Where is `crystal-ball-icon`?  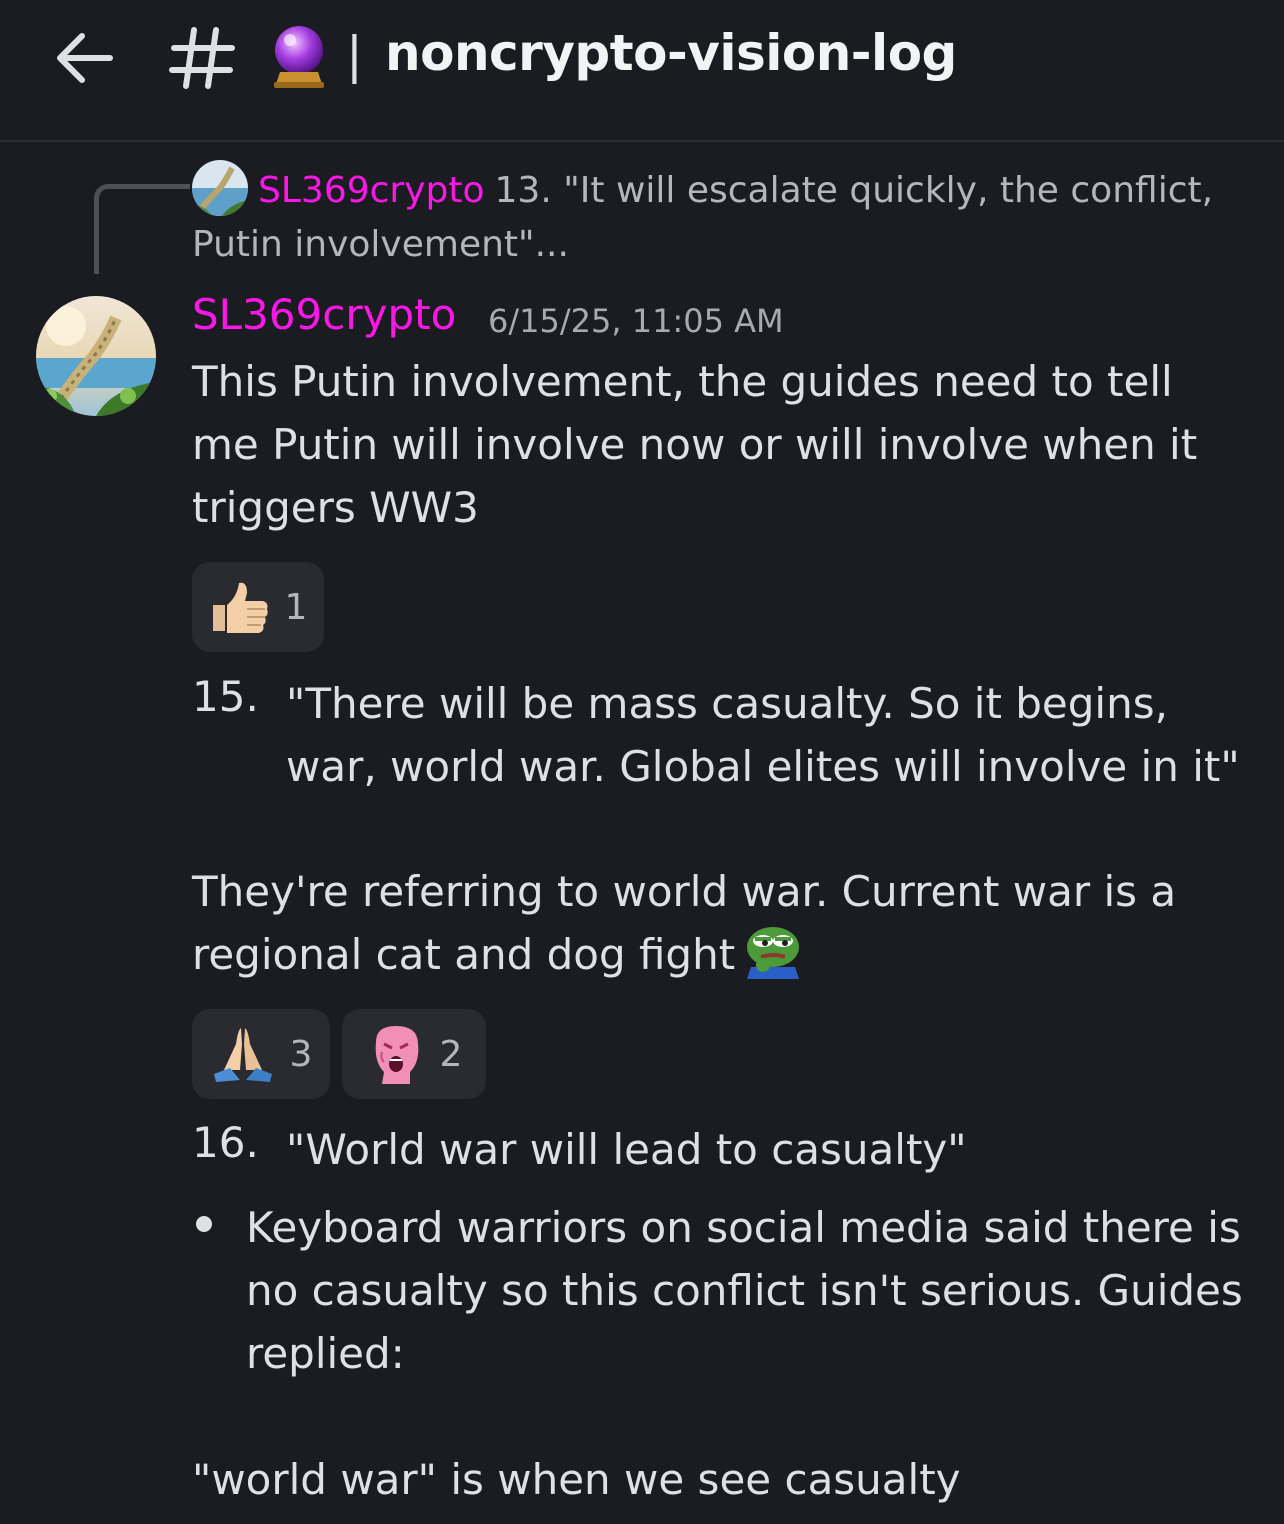 crystal-ball-icon is located at coordinates (299, 57).